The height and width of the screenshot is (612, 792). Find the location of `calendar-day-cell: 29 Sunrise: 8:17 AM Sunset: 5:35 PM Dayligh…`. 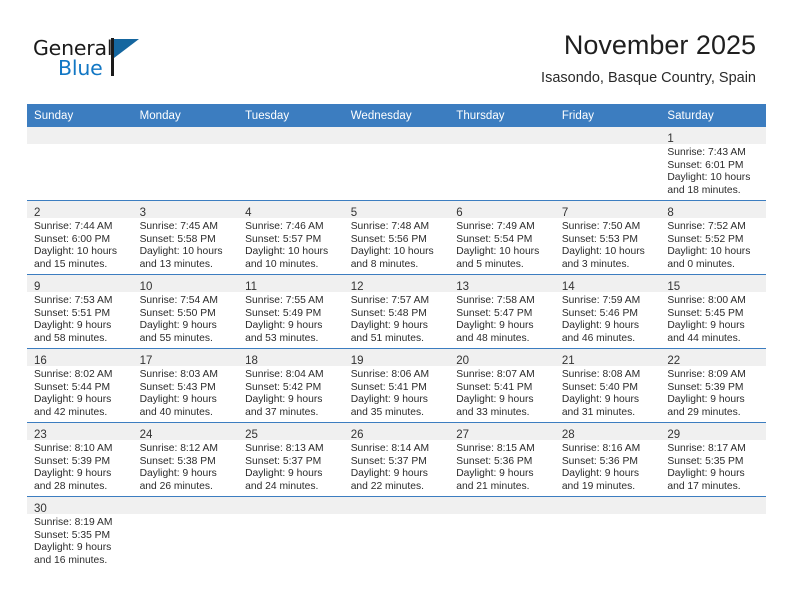

calendar-day-cell: 29 Sunrise: 8:17 AM Sunset: 5:35 PM Dayligh… is located at coordinates (713, 459).